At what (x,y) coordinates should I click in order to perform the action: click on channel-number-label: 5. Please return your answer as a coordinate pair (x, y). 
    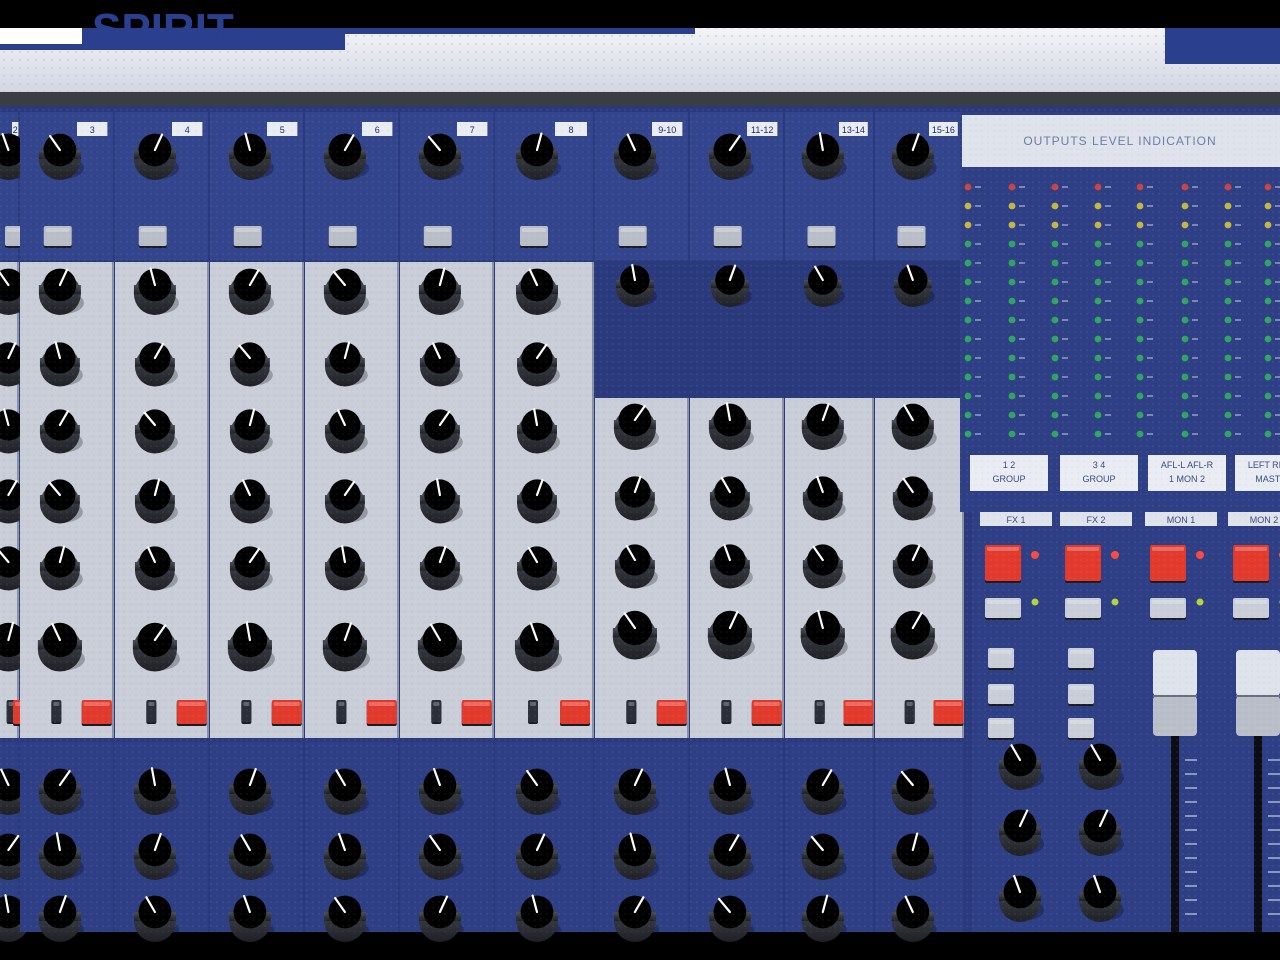
    Looking at the image, I should click on (282, 130).